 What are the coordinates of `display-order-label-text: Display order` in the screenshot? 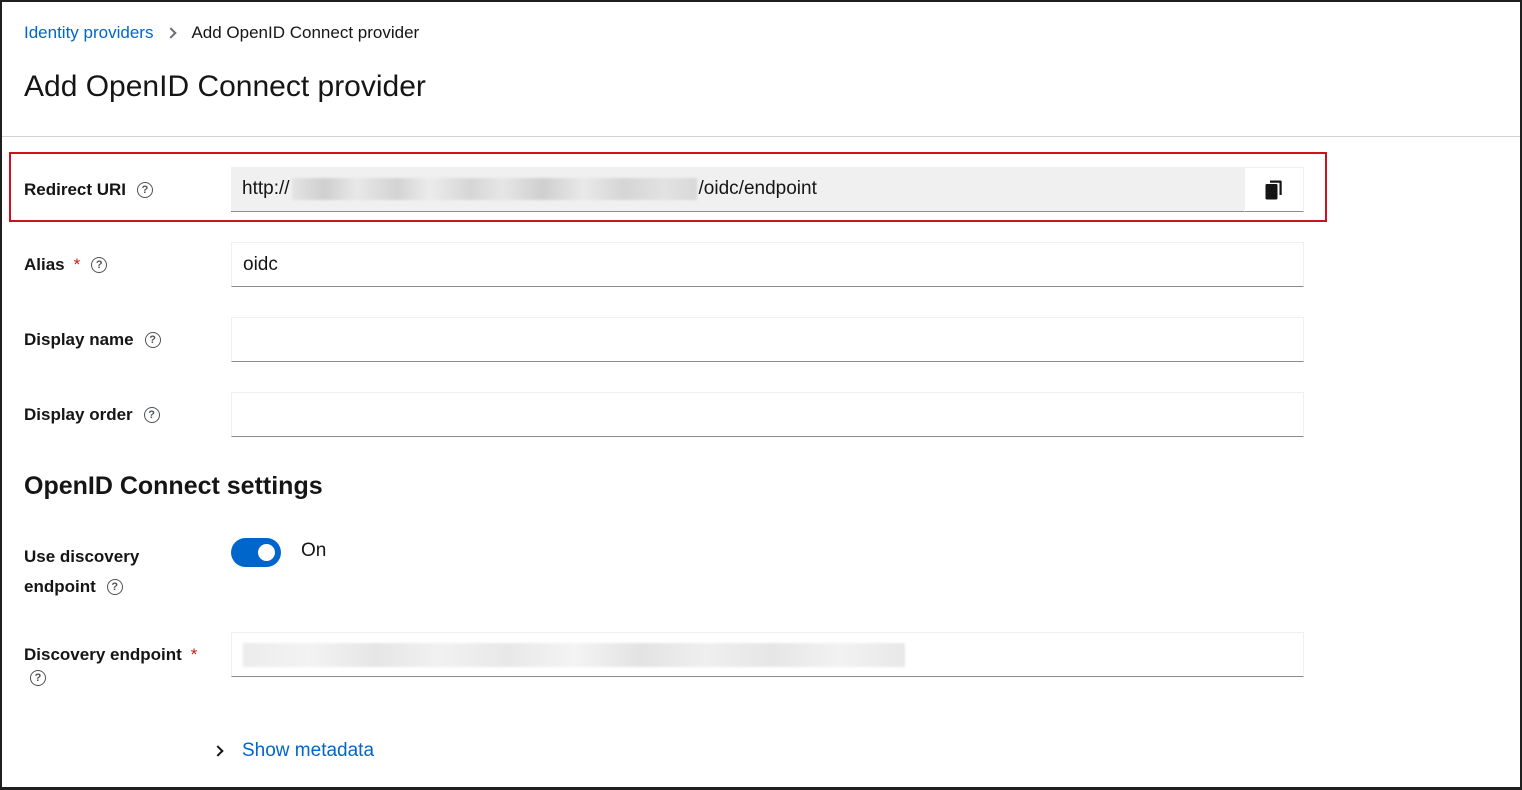 It's located at (78, 414).